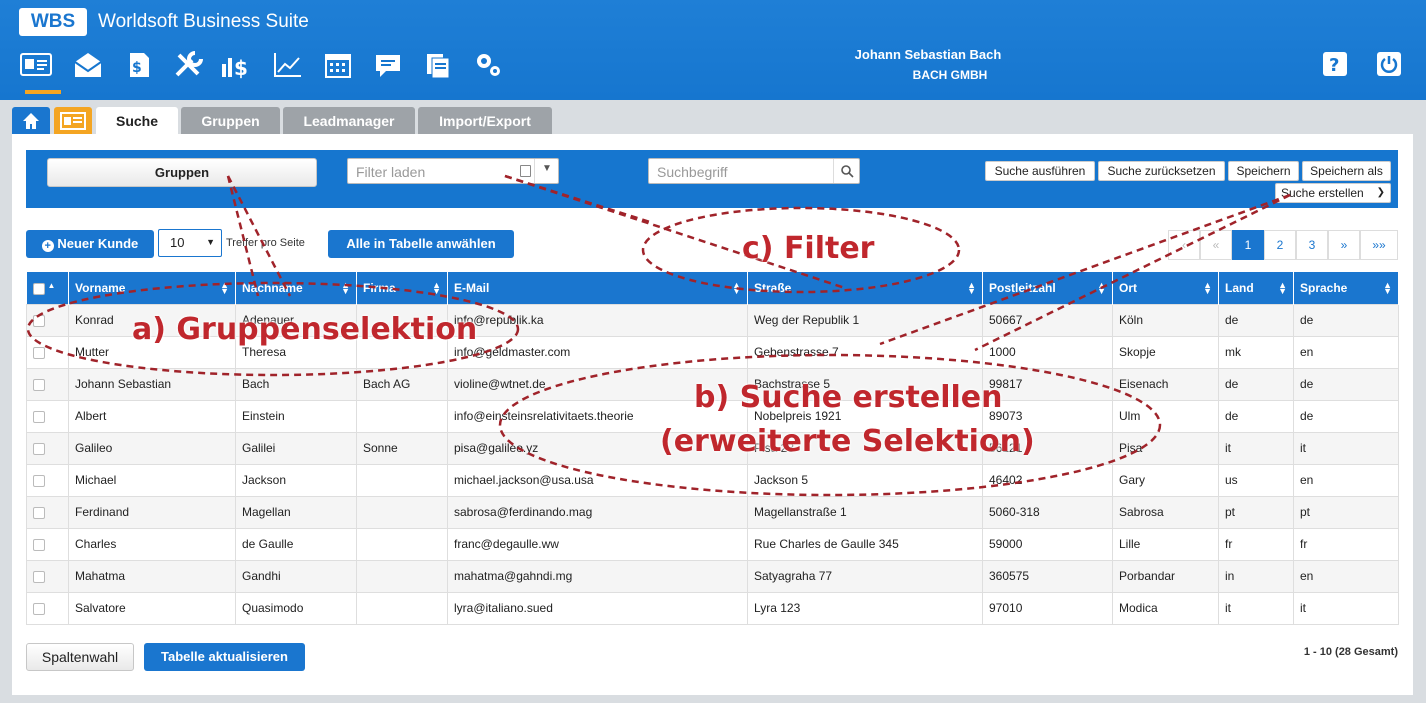  What do you see at coordinates (1165, 544) in the screenshot?
I see `table-cell: Lille` at bounding box center [1165, 544].